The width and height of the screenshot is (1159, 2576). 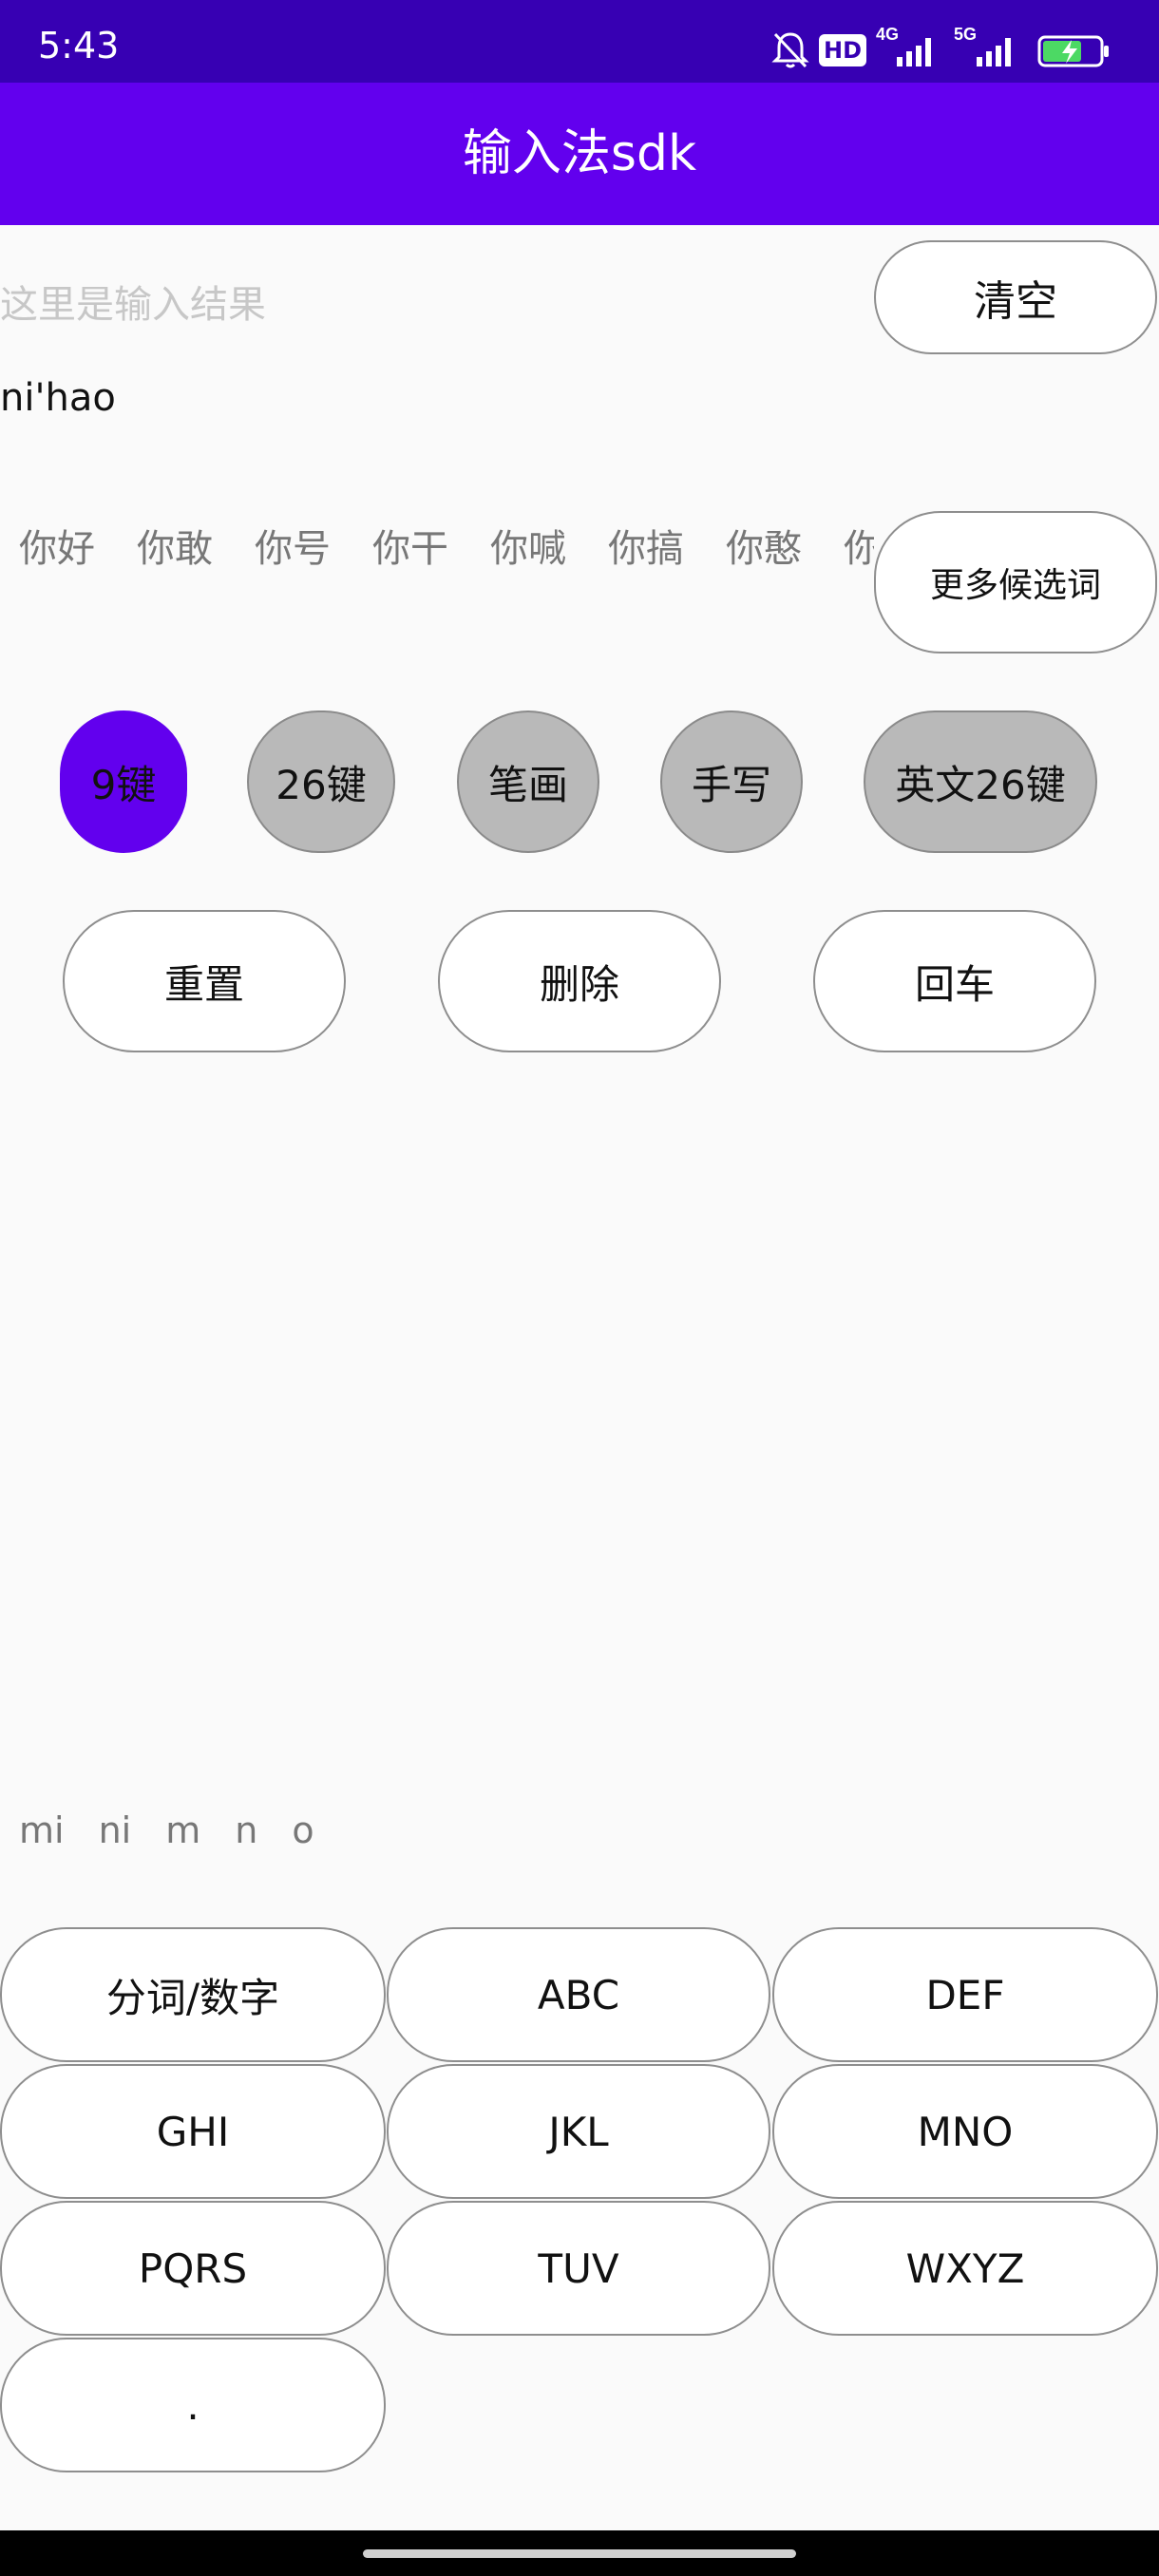 What do you see at coordinates (842, 50) in the screenshot?
I see `hd-icon: HD` at bounding box center [842, 50].